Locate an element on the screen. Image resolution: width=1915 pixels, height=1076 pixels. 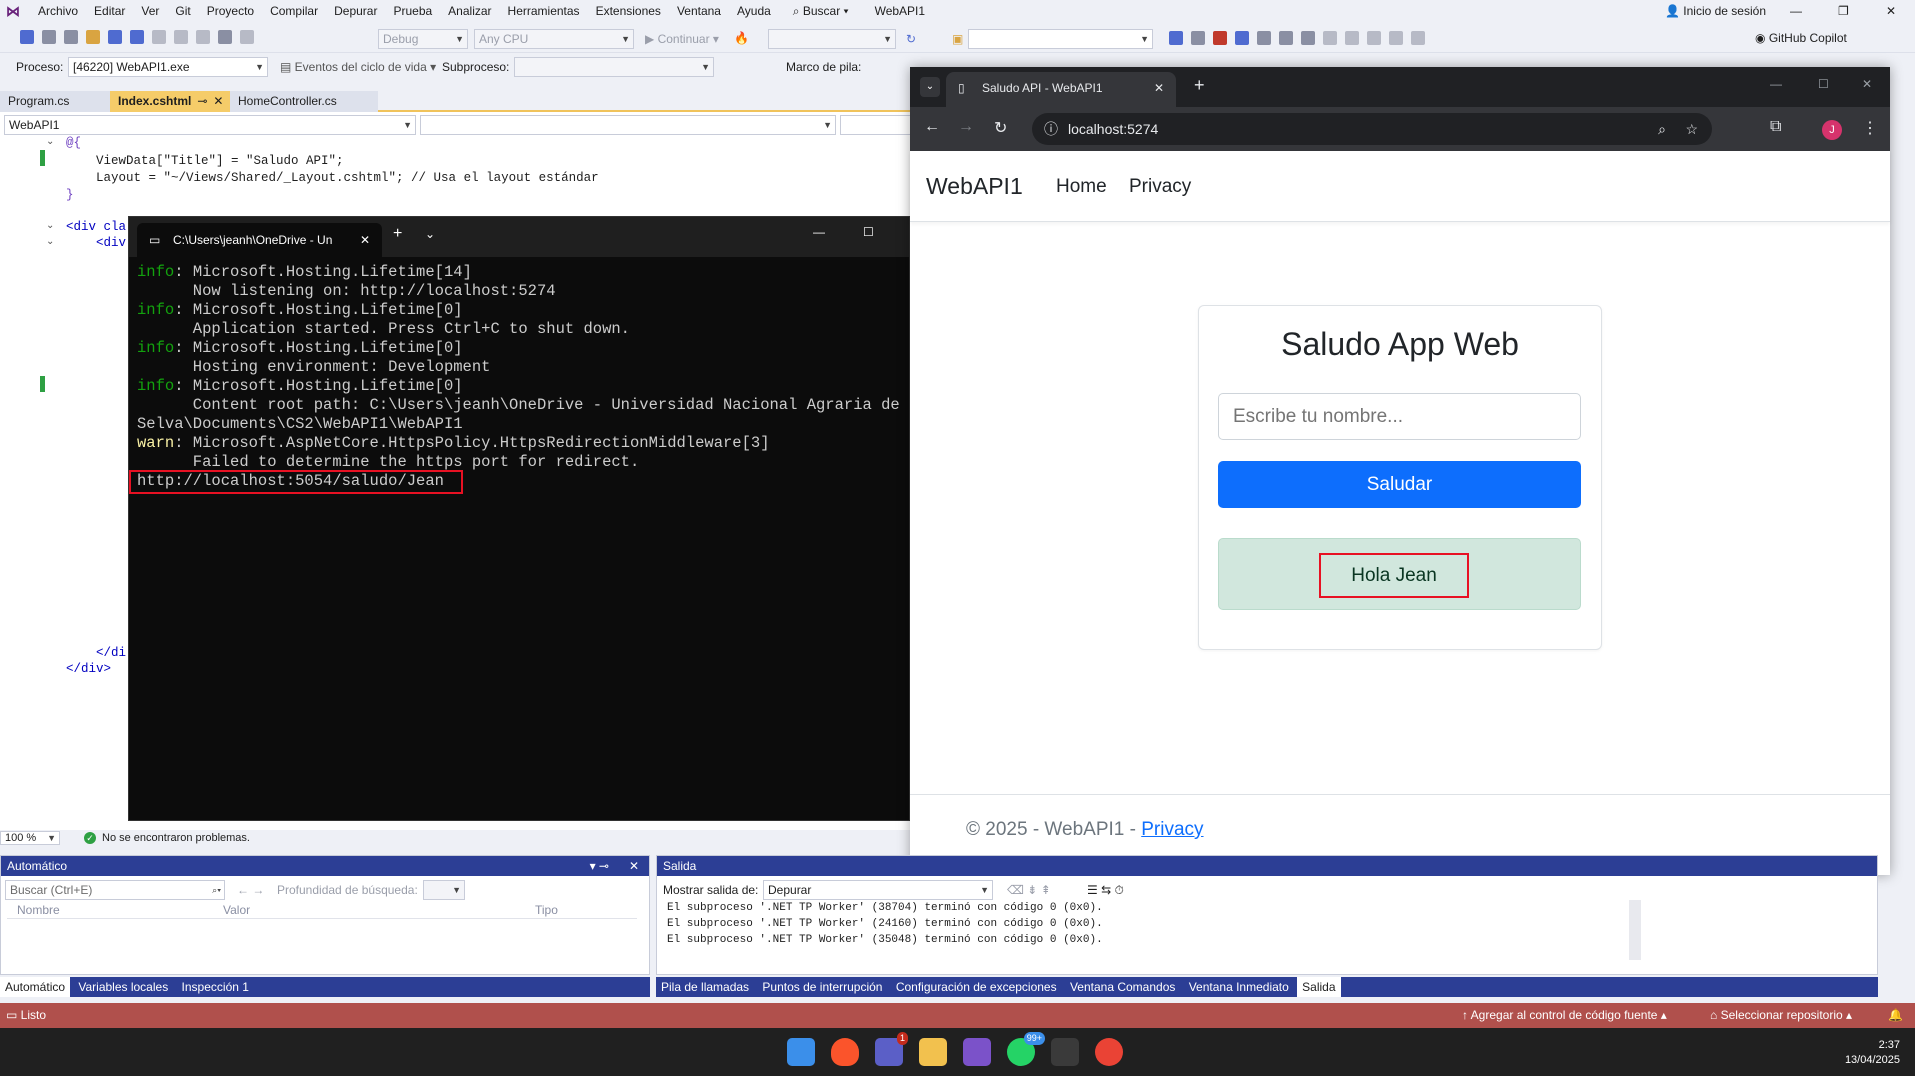
site-info-icon: ⓘ is located at coordinates (1051, 129).